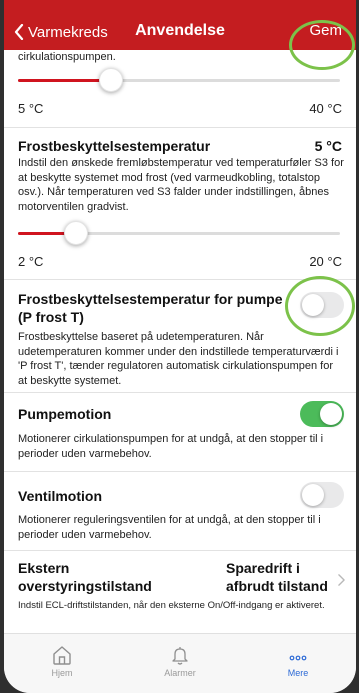 This screenshot has height=693, width=359. Describe the element at coordinates (31, 261) in the screenshot. I see `slider-min-label: 2 °C` at that location.